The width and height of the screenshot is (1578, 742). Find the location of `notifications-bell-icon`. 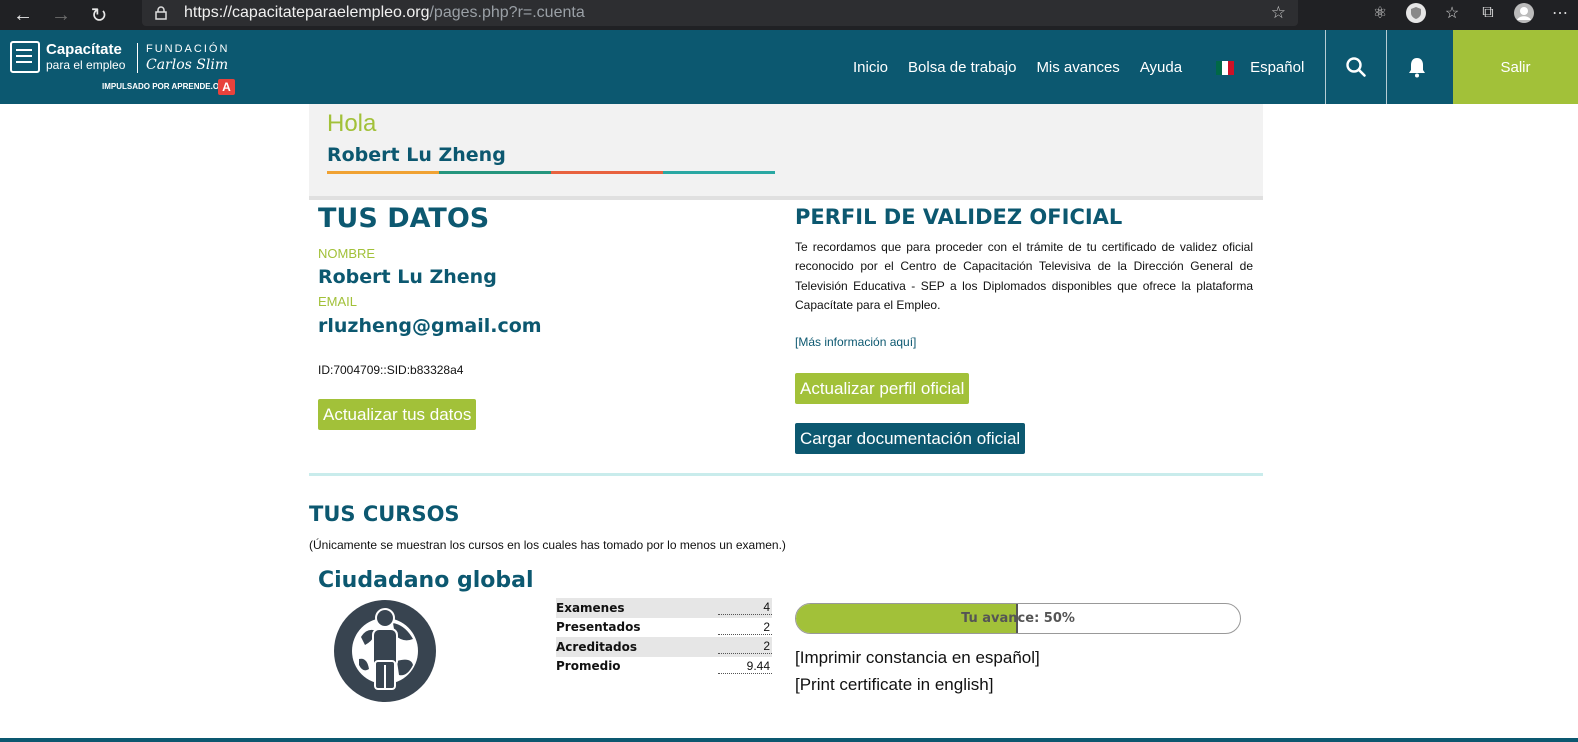

notifications-bell-icon is located at coordinates (1417, 67).